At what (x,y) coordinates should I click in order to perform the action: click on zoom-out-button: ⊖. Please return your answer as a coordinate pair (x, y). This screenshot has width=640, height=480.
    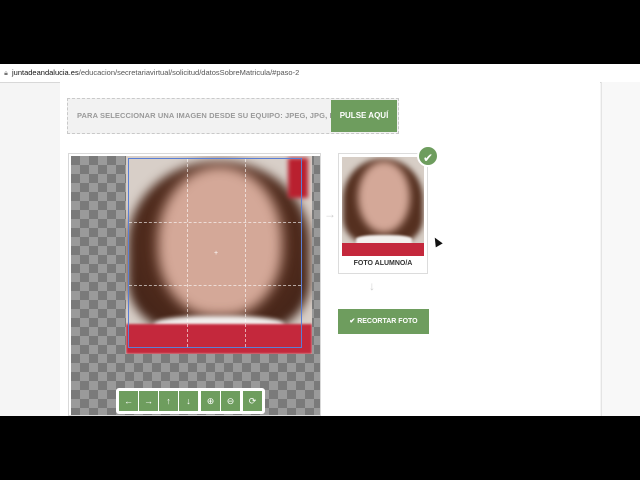
    Looking at the image, I should click on (230, 401).